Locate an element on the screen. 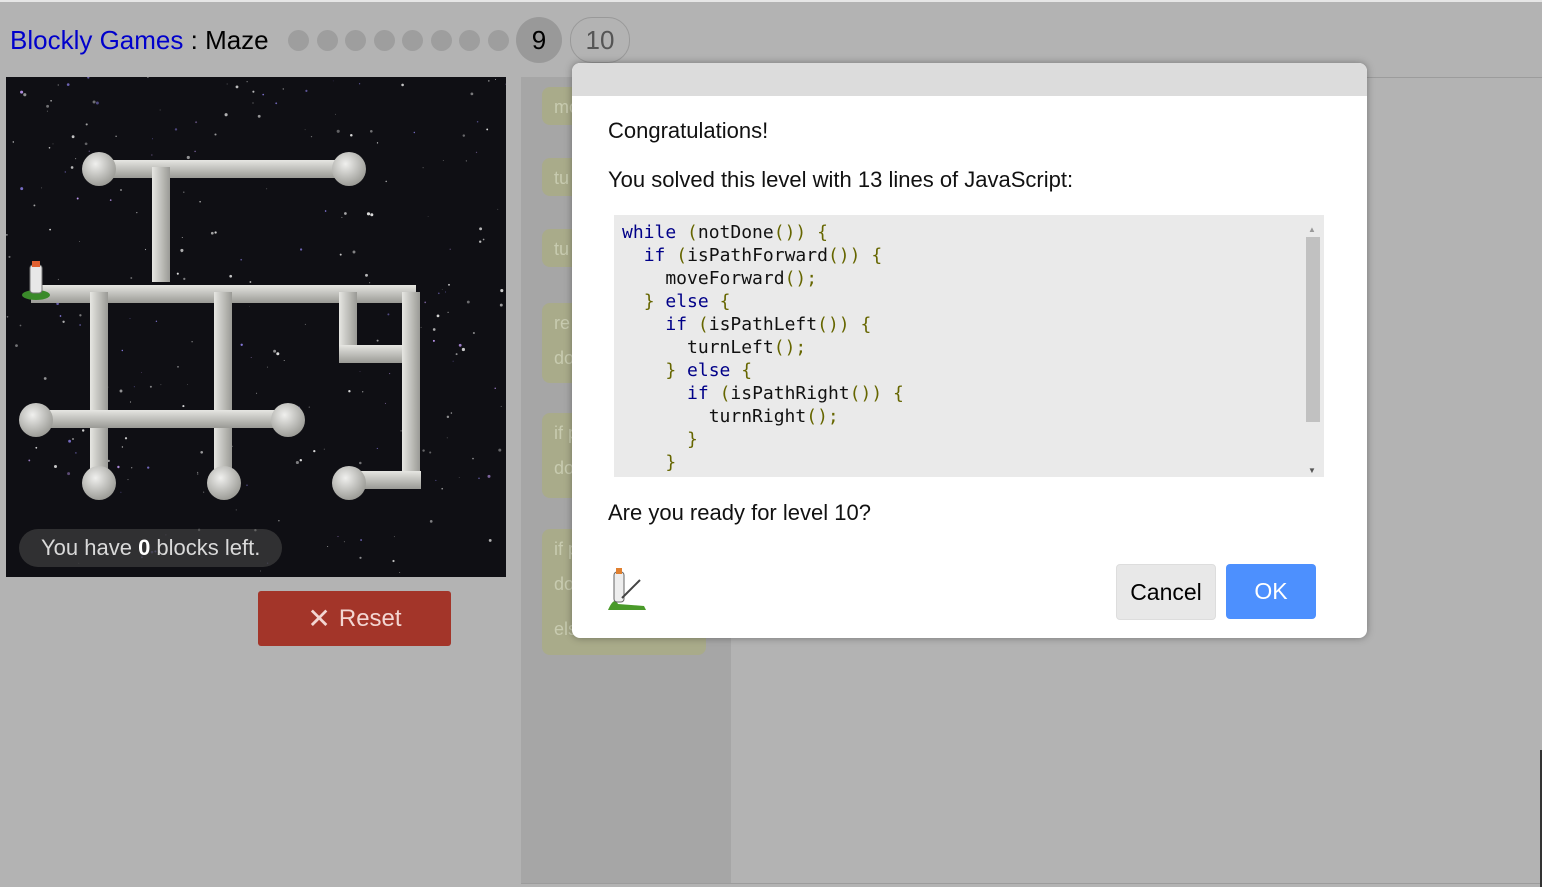 This screenshot has width=1542, height=887. ok-button: OK is located at coordinates (1271, 591).